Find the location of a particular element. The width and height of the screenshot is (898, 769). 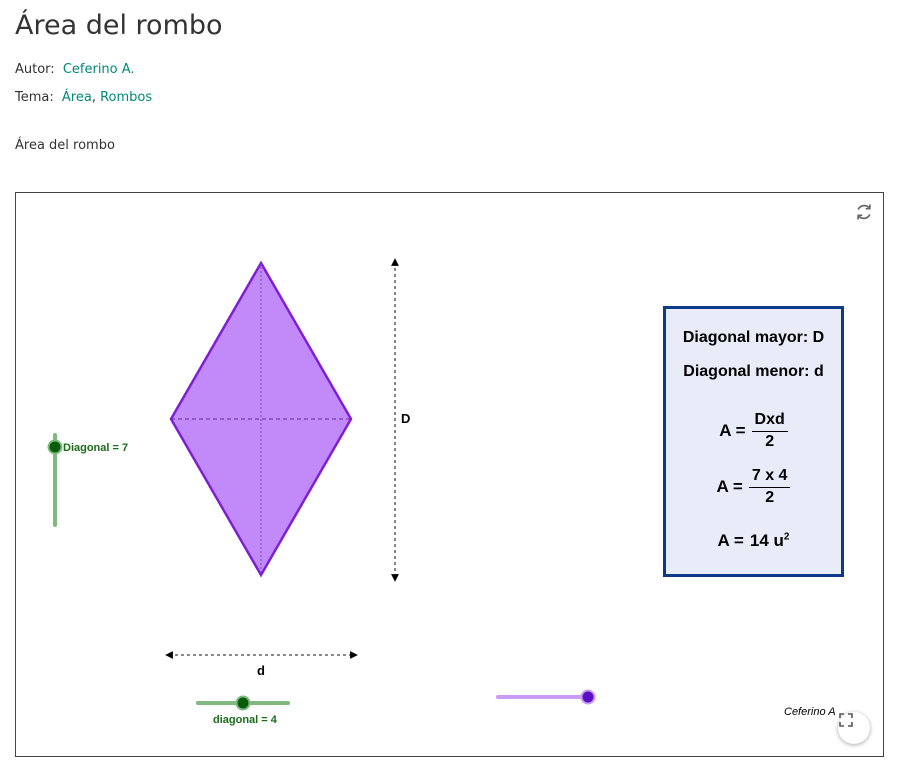

area-formula-general: A = Dxd 2 is located at coordinates (753, 431).